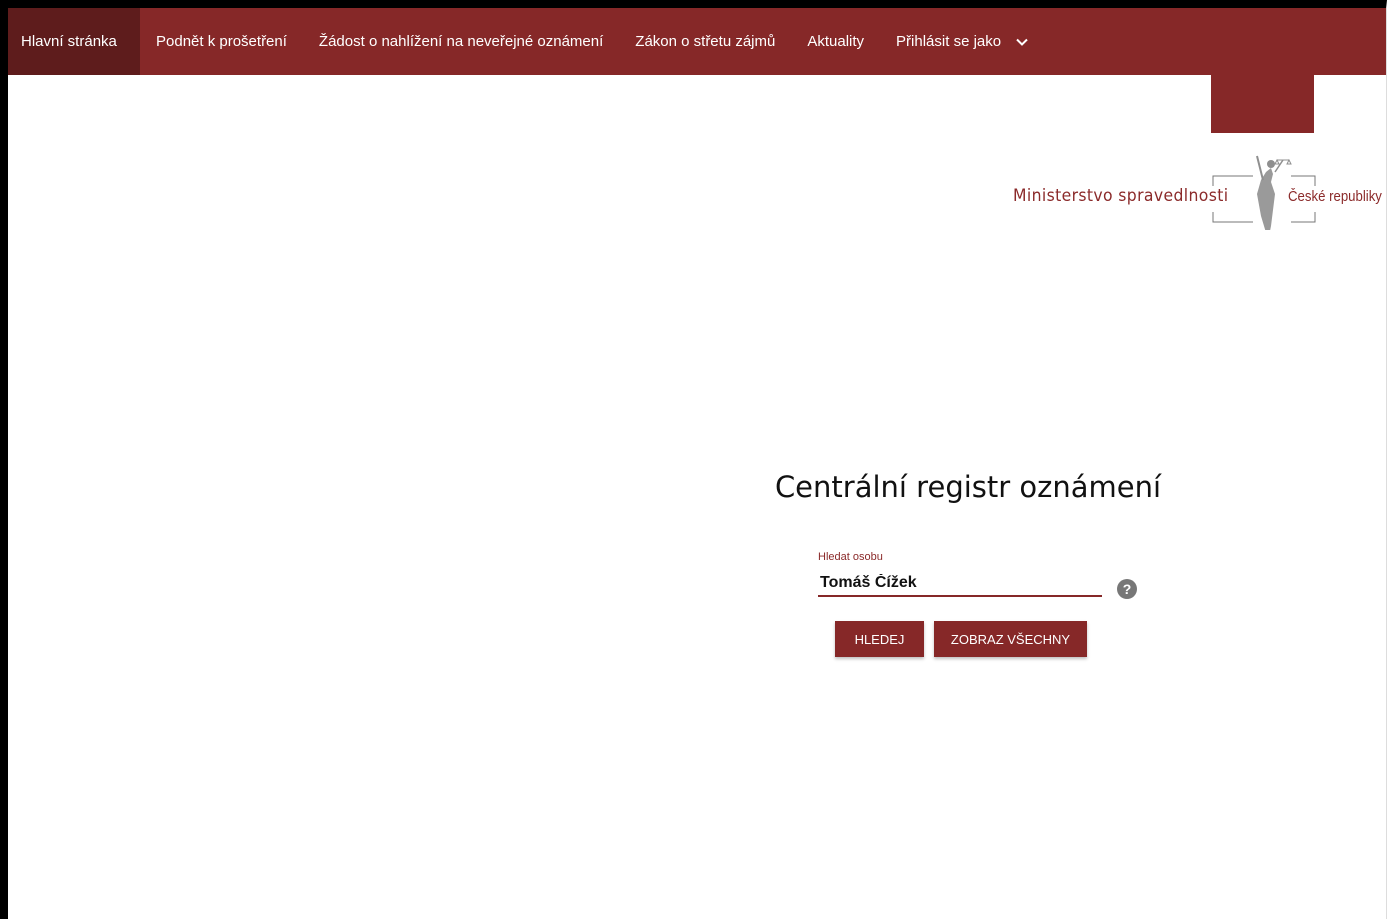 Image resolution: width=1387 pixels, height=919 pixels. What do you see at coordinates (949, 41) in the screenshot?
I see `nav-item-label: Přihlásit se jako` at bounding box center [949, 41].